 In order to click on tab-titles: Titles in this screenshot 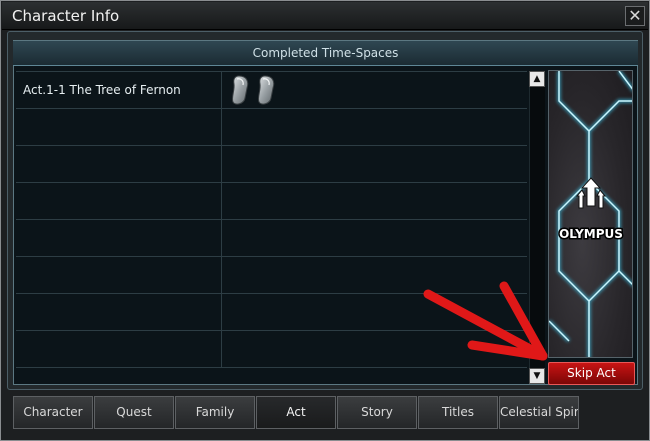, I will do `click(458, 412)`.